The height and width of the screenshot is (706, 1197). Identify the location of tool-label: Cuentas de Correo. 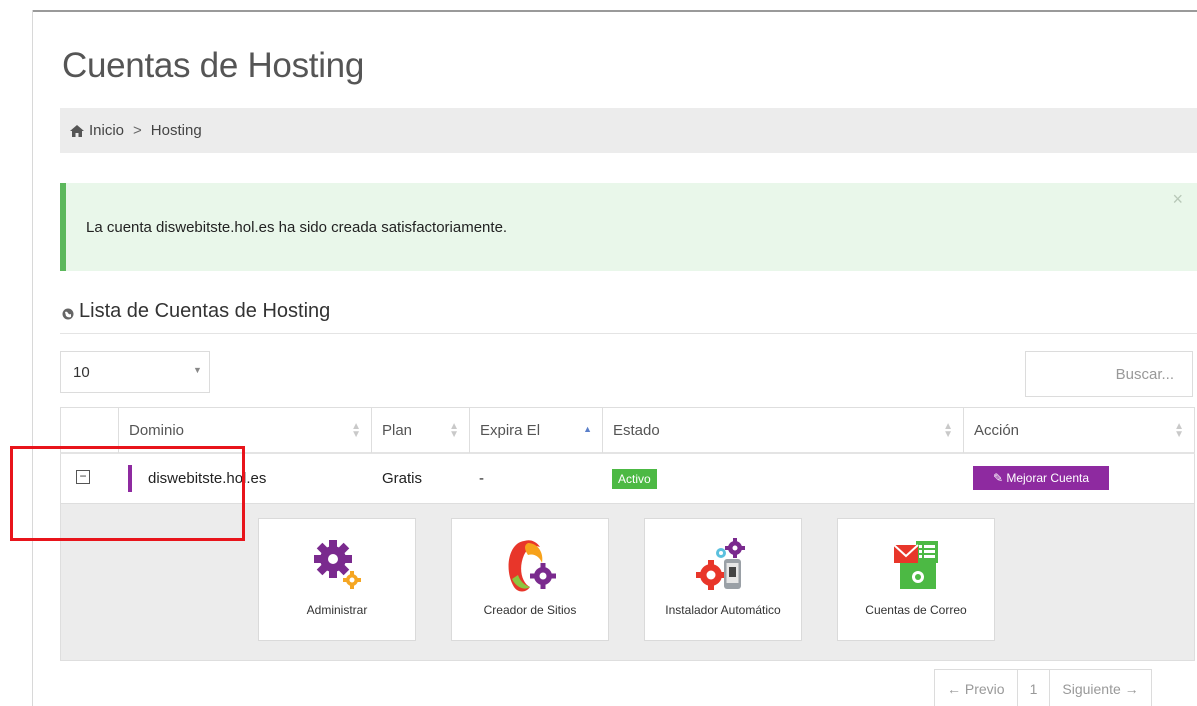
(916, 610).